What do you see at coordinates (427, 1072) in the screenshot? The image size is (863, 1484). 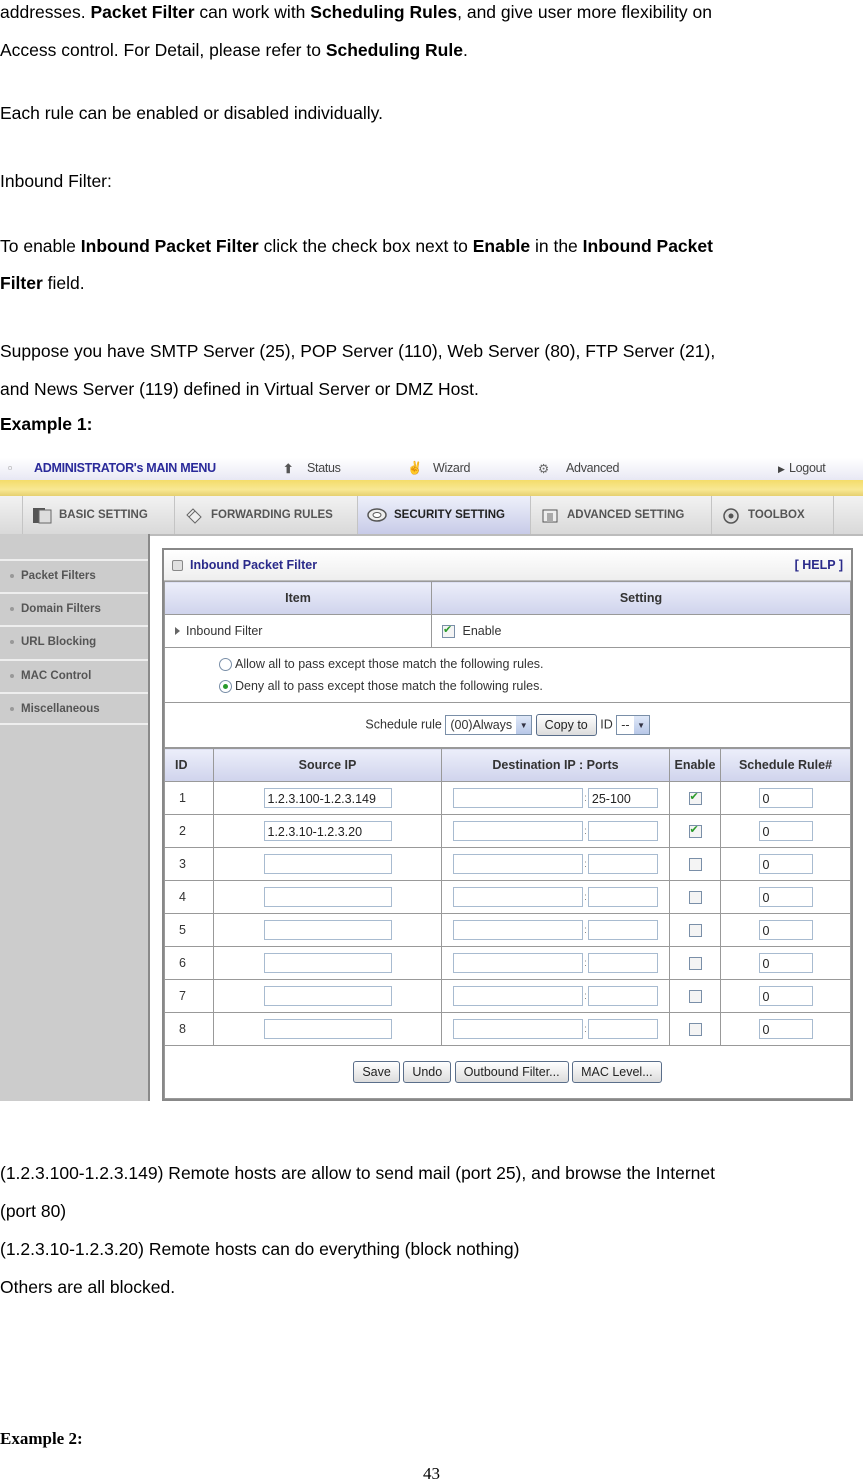 I see `undo-button: Undo` at bounding box center [427, 1072].